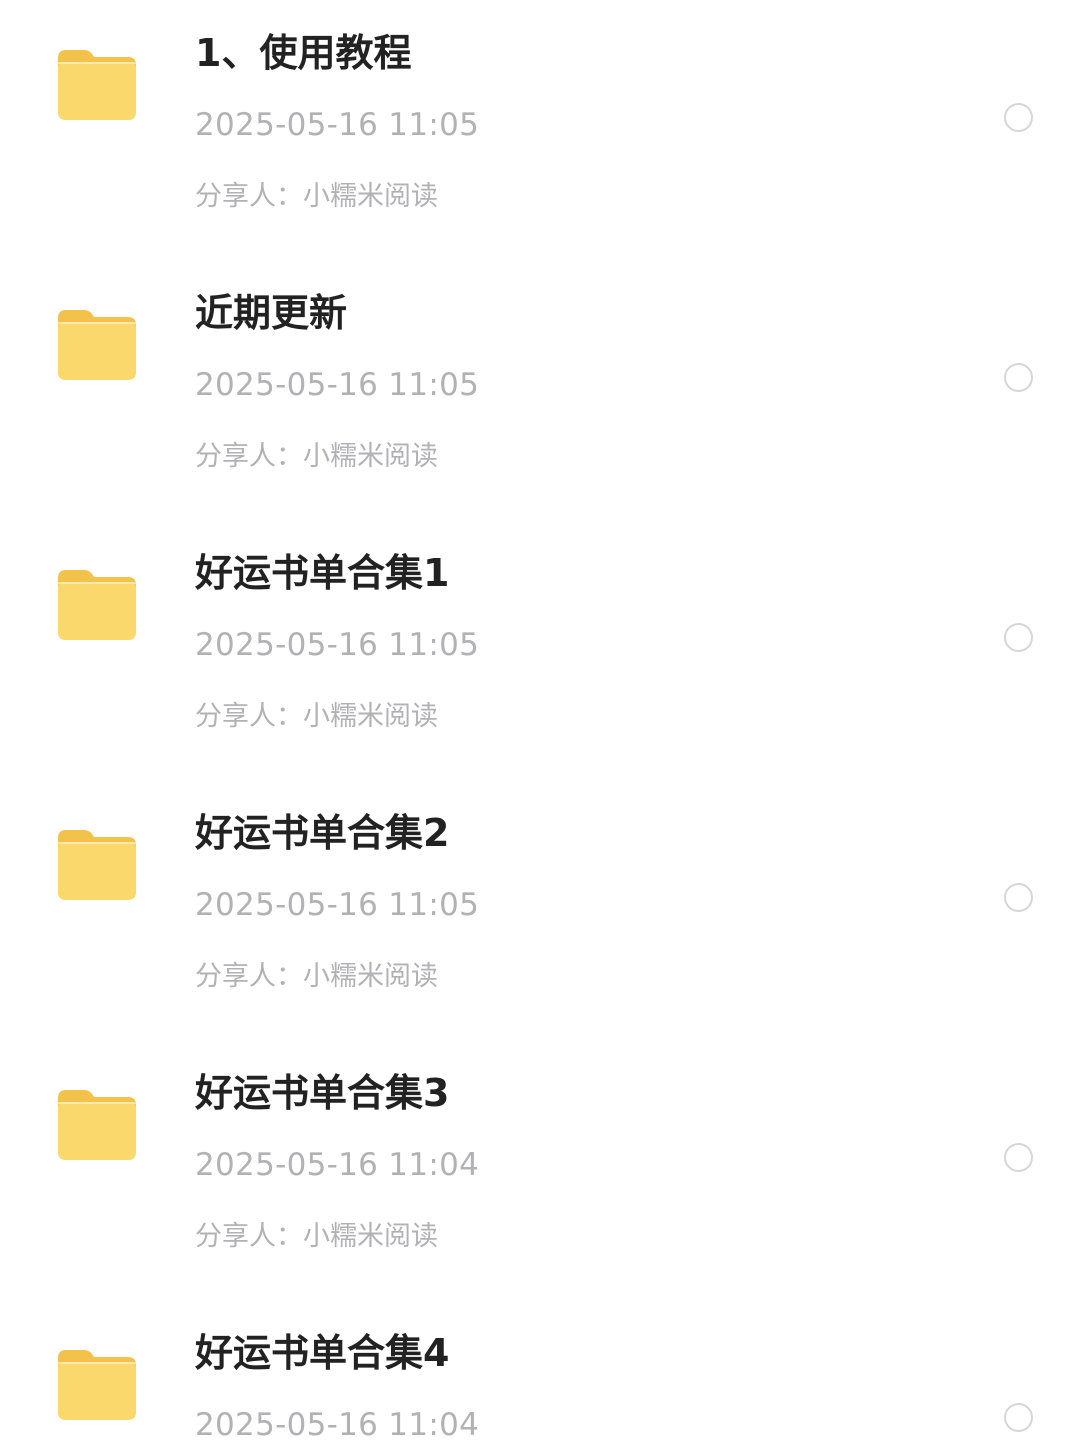 The width and height of the screenshot is (1080, 1440). What do you see at coordinates (271, 313) in the screenshot?
I see `folder-name: 近期更新` at bounding box center [271, 313].